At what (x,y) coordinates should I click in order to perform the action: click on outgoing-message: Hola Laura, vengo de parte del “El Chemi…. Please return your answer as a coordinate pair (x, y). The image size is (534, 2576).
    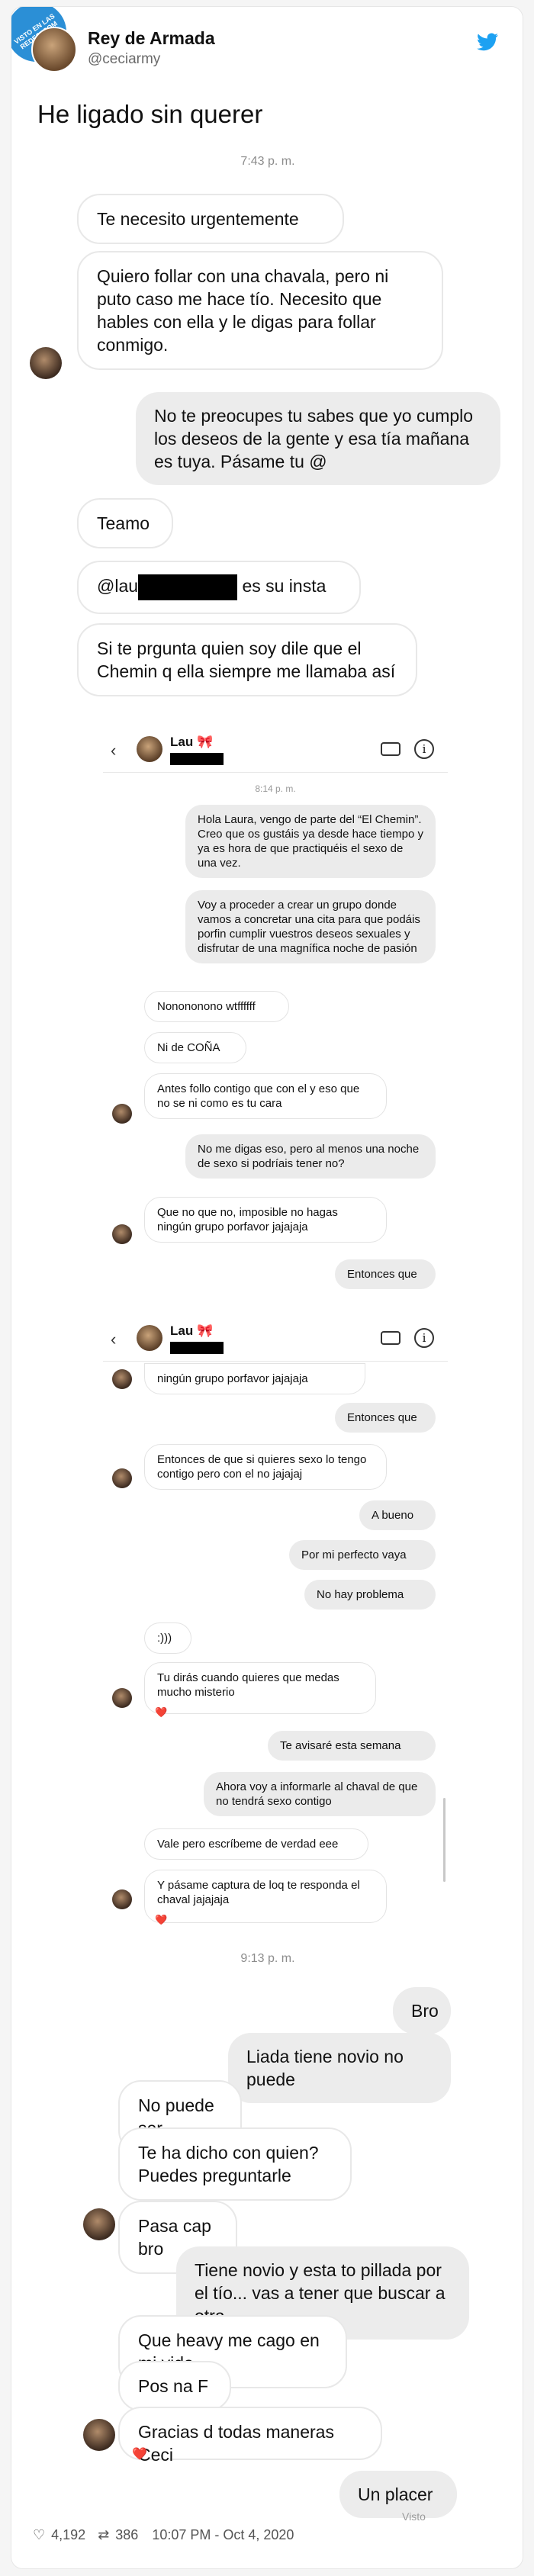
    Looking at the image, I should click on (311, 841).